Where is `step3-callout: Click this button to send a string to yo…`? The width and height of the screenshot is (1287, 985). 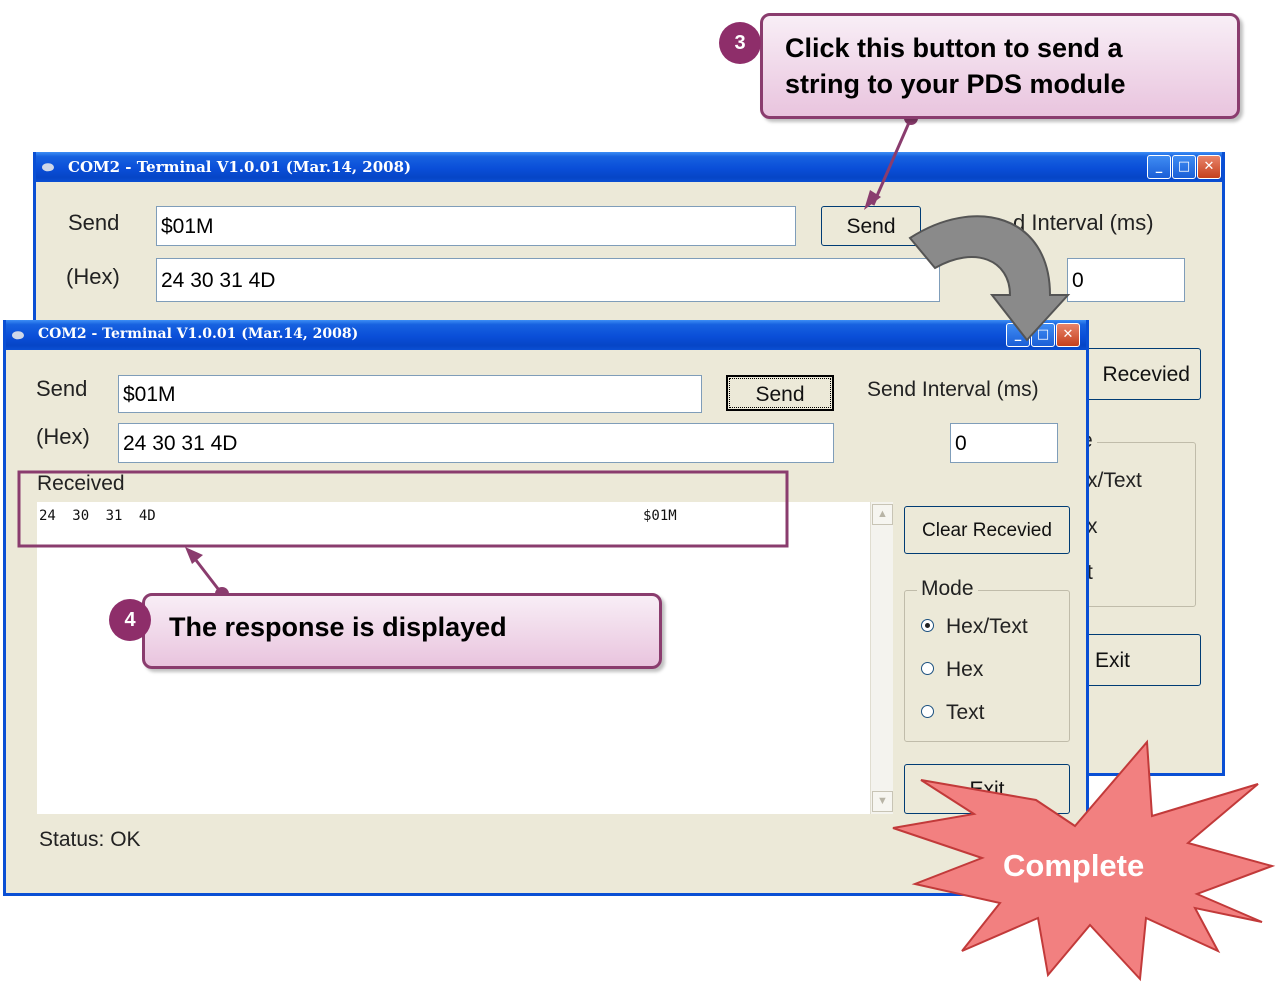
step3-callout: Click this button to send a string to yo… is located at coordinates (1000, 66).